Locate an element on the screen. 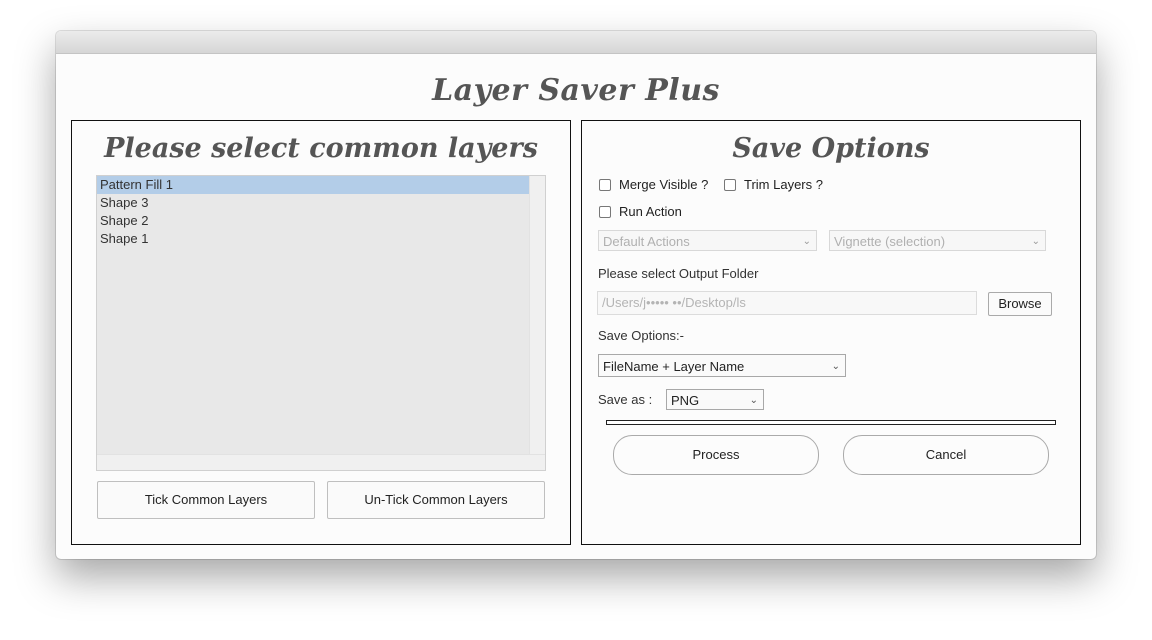 This screenshot has height=640, width=1152. trim-layers-label: Trim Layers ? is located at coordinates (783, 184).